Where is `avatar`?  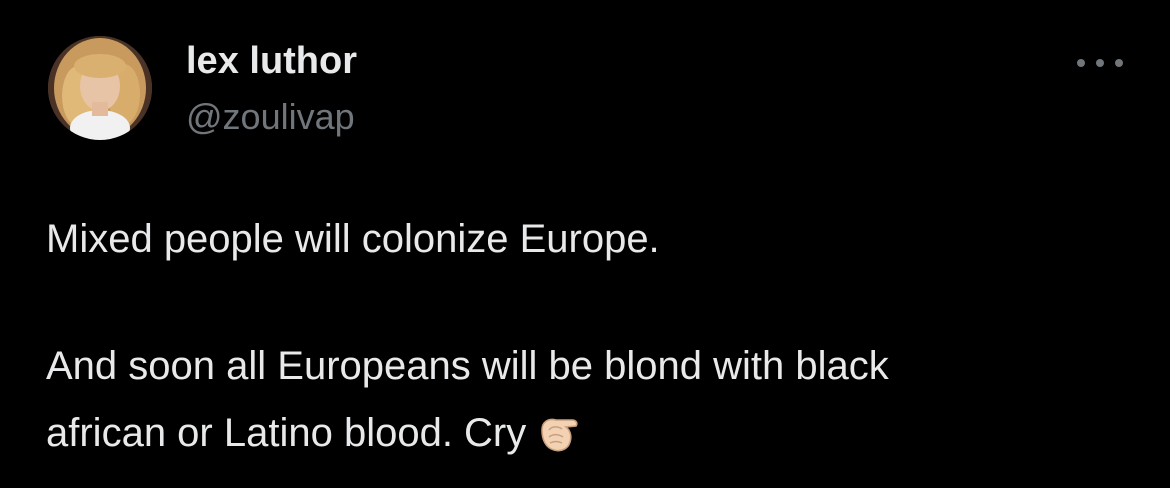
avatar is located at coordinates (100, 88).